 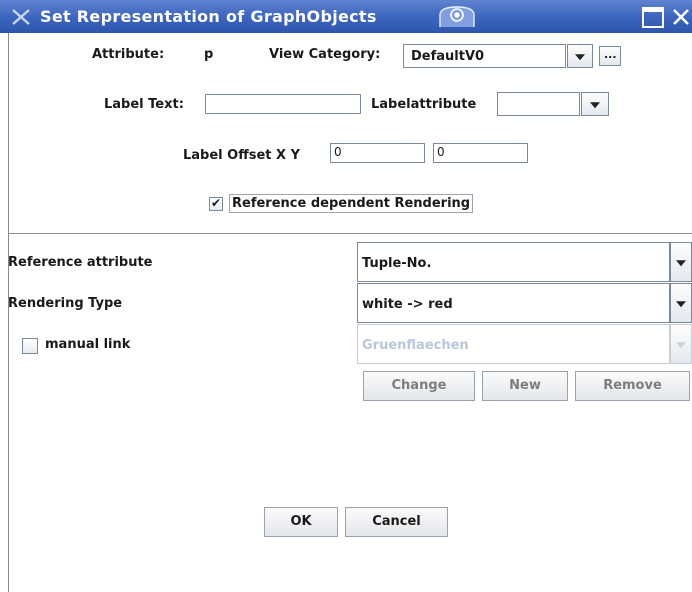 What do you see at coordinates (325, 54) in the screenshot?
I see `view-category-label: View Category:` at bounding box center [325, 54].